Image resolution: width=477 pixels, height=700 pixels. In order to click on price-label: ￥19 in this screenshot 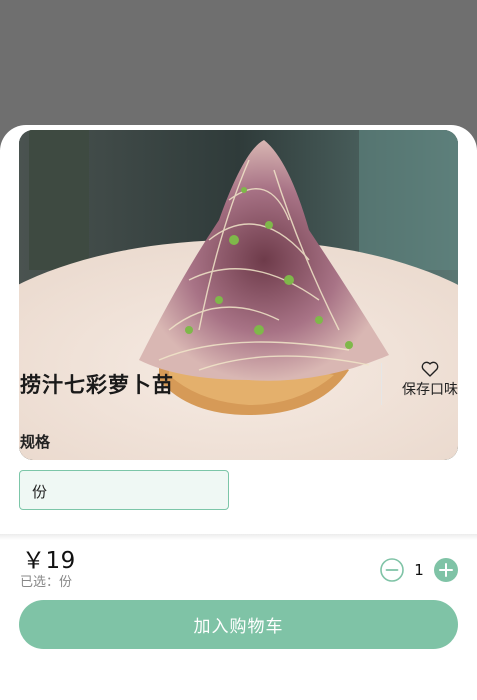, I will do `click(49, 561)`.